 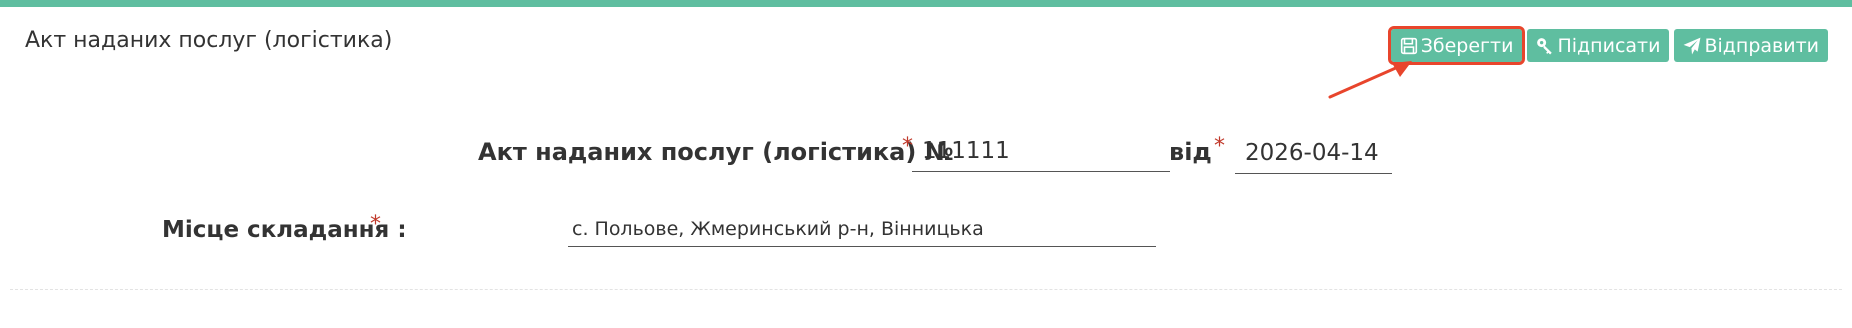 I want to click on annotation-arrow, so click(x=1370, y=80).